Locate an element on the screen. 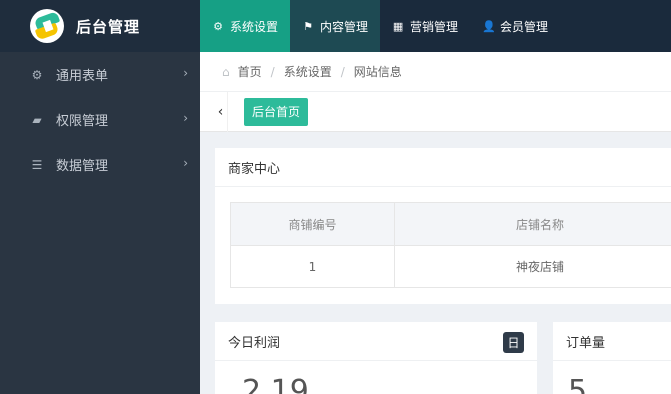  nav-label: 系统设置 is located at coordinates (254, 26).